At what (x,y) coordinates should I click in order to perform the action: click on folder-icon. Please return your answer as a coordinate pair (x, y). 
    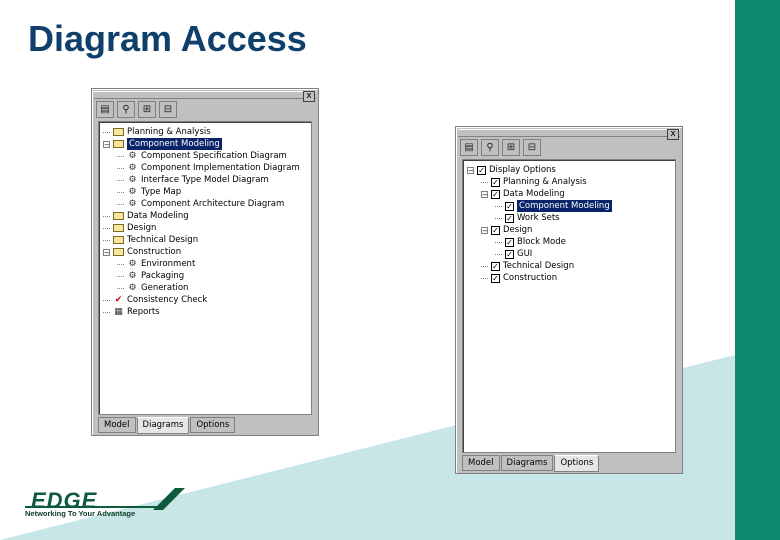
    Looking at the image, I should click on (118, 252).